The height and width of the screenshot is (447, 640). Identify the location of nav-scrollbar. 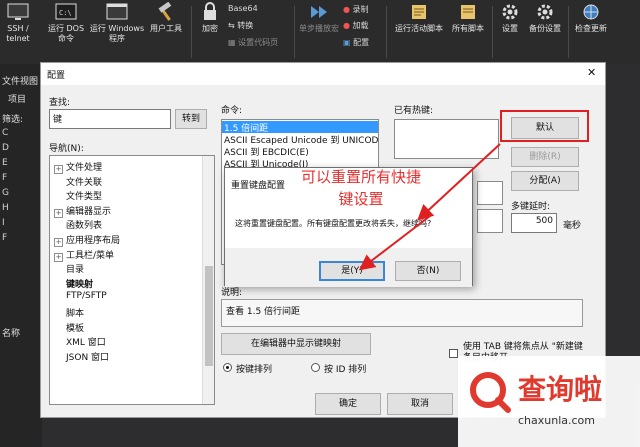
(208, 280).